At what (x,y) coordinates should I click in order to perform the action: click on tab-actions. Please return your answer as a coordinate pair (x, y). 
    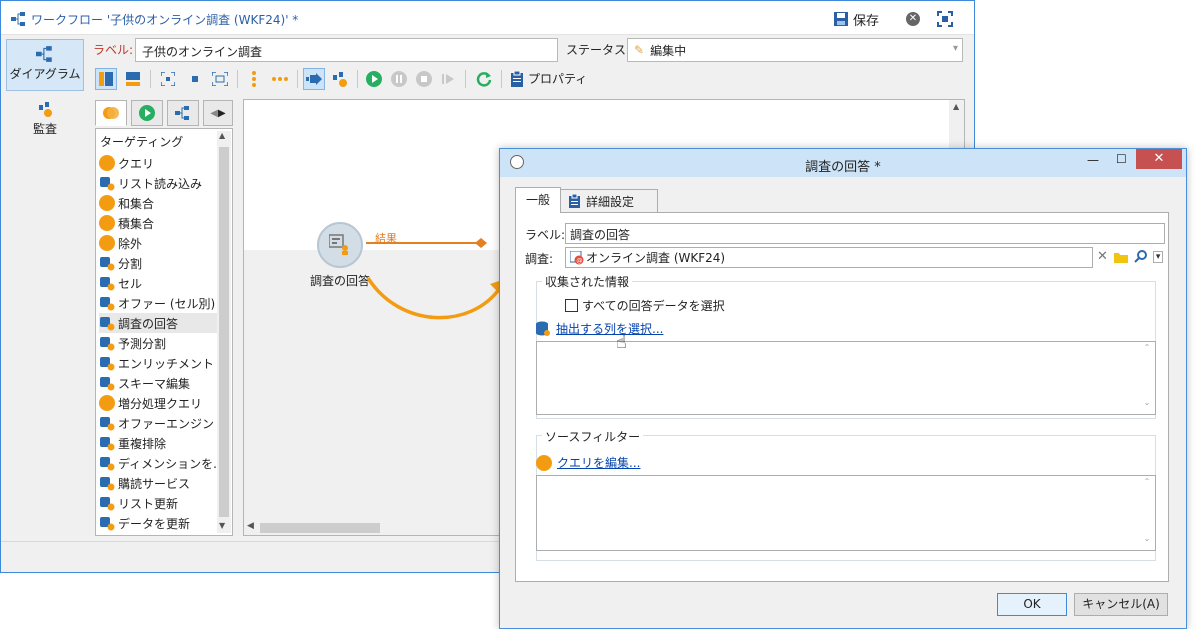
    Looking at the image, I should click on (183, 113).